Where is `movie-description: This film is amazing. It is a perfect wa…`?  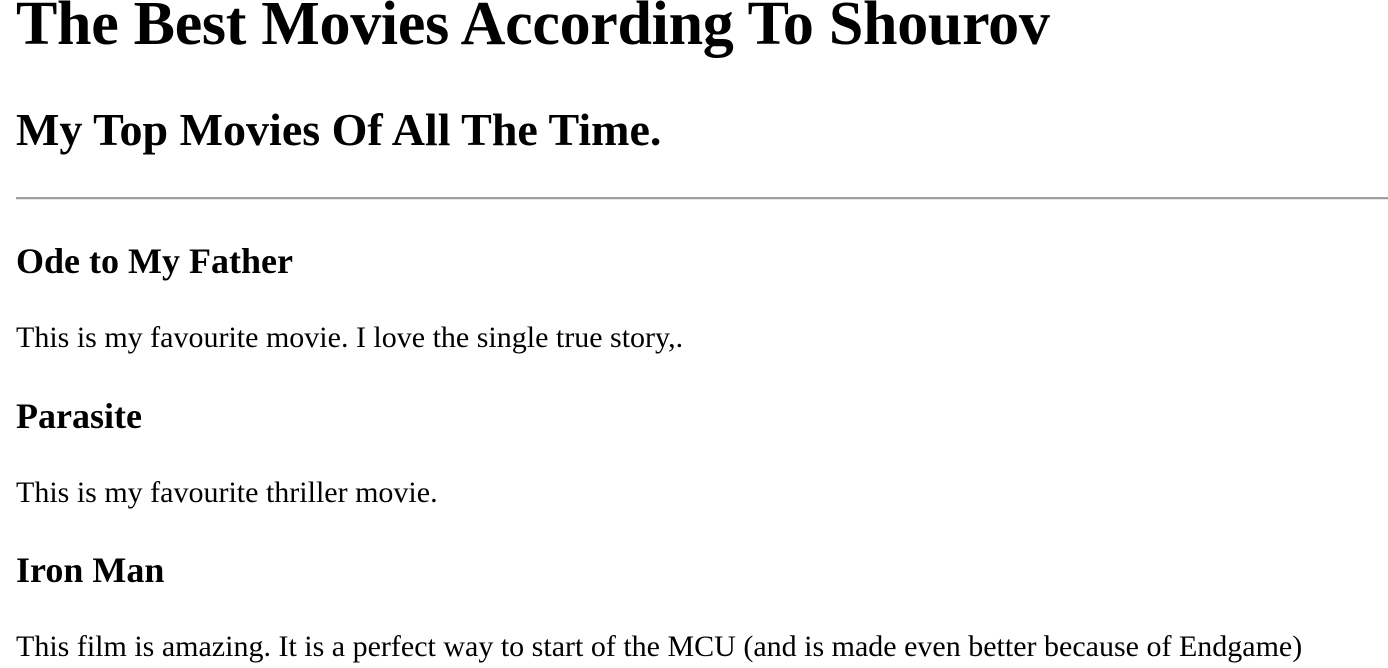 movie-description: This film is amazing. It is a perfect wa… is located at coordinates (659, 646).